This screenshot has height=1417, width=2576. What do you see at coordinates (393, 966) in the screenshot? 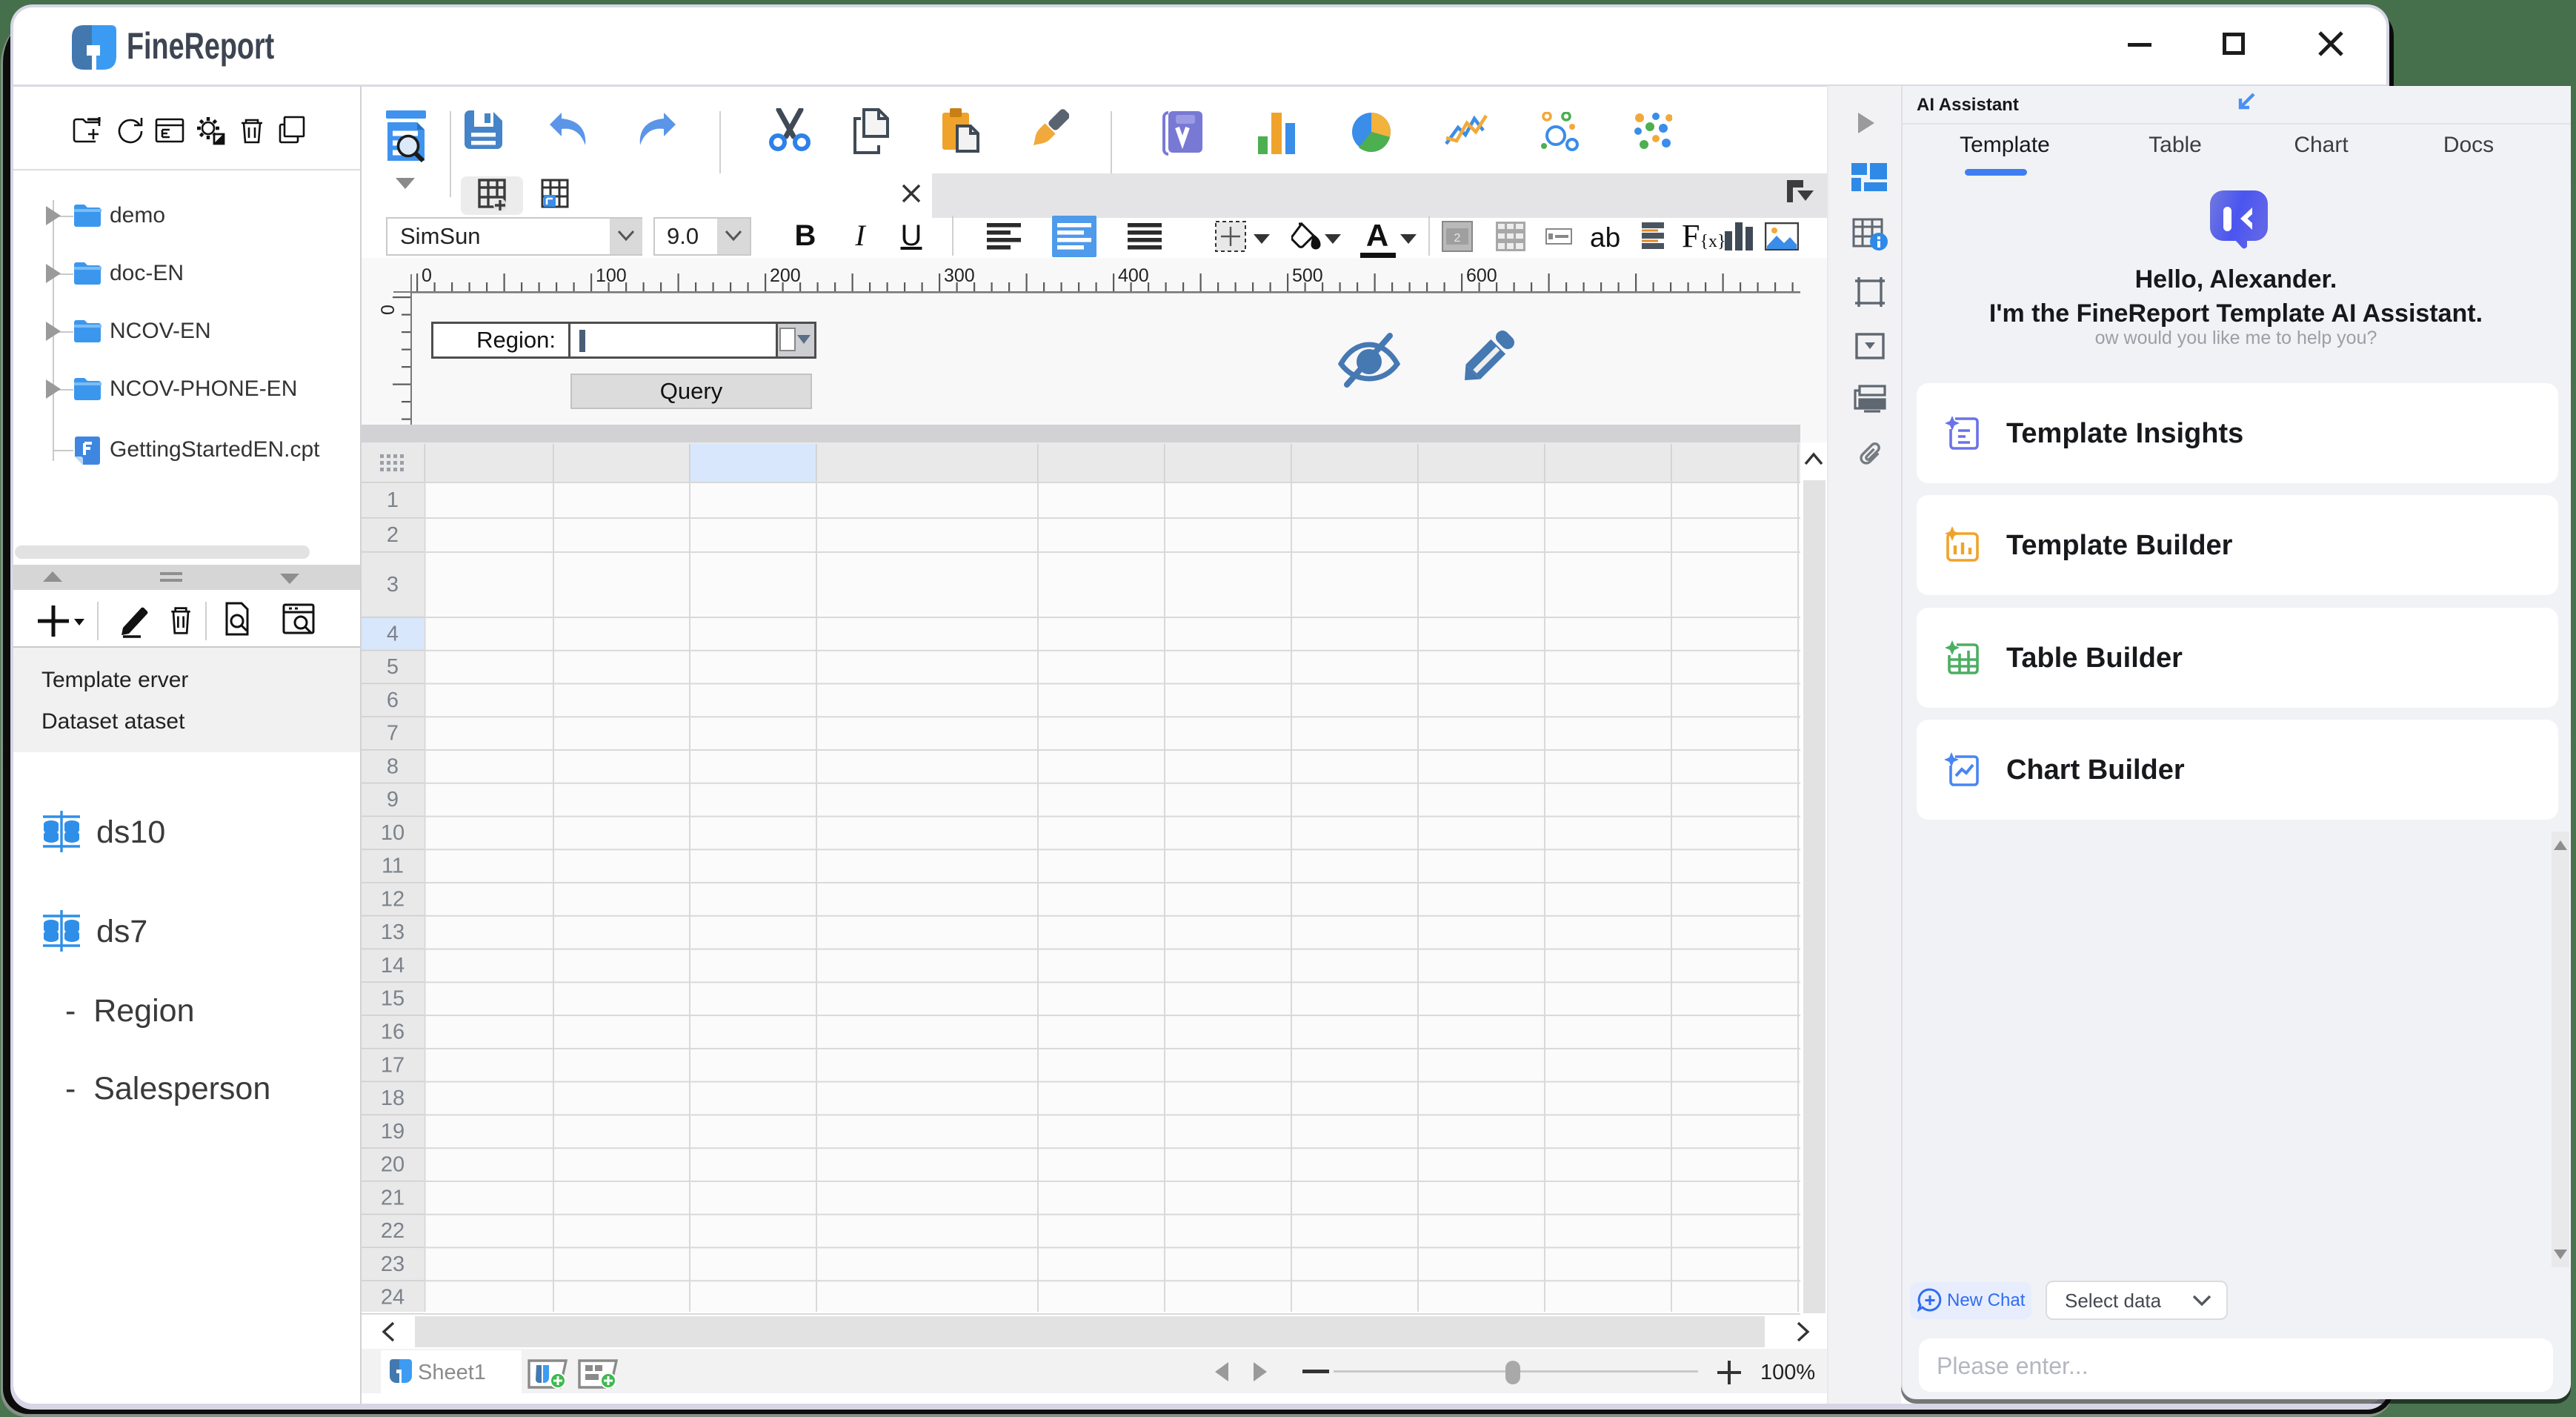
I see `svg-text: 14` at bounding box center [393, 966].